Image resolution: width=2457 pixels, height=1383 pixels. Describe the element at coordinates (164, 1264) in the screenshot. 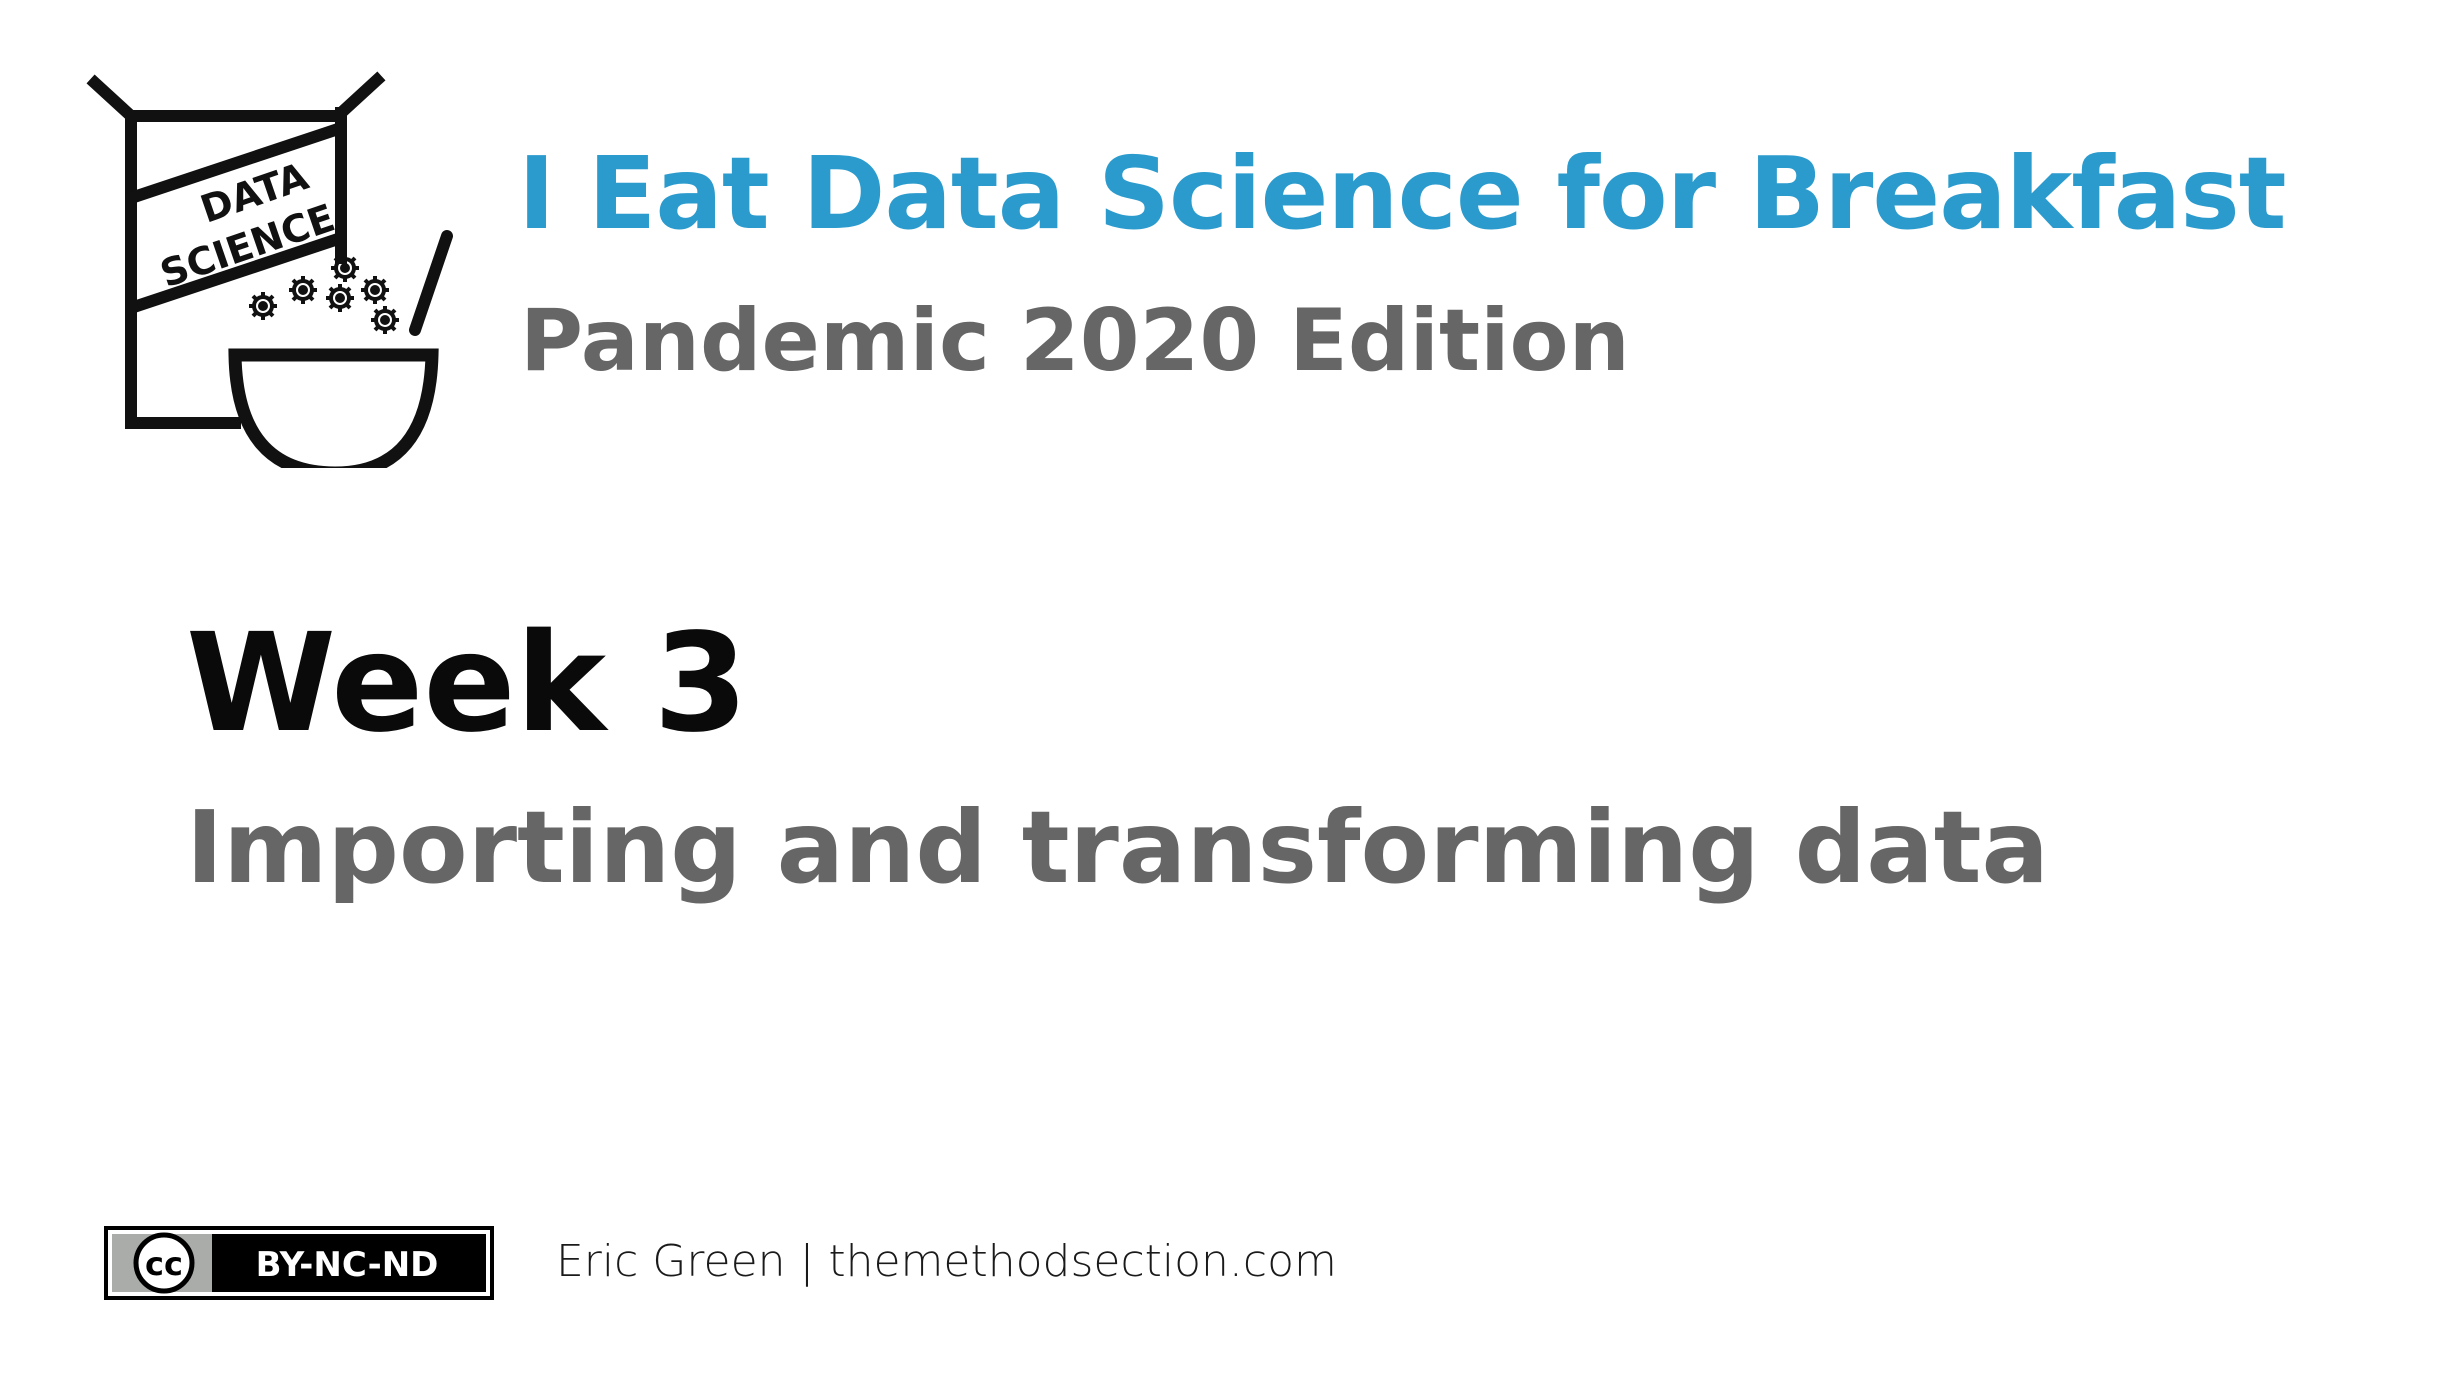

I see `cc-symbol: cc` at that location.